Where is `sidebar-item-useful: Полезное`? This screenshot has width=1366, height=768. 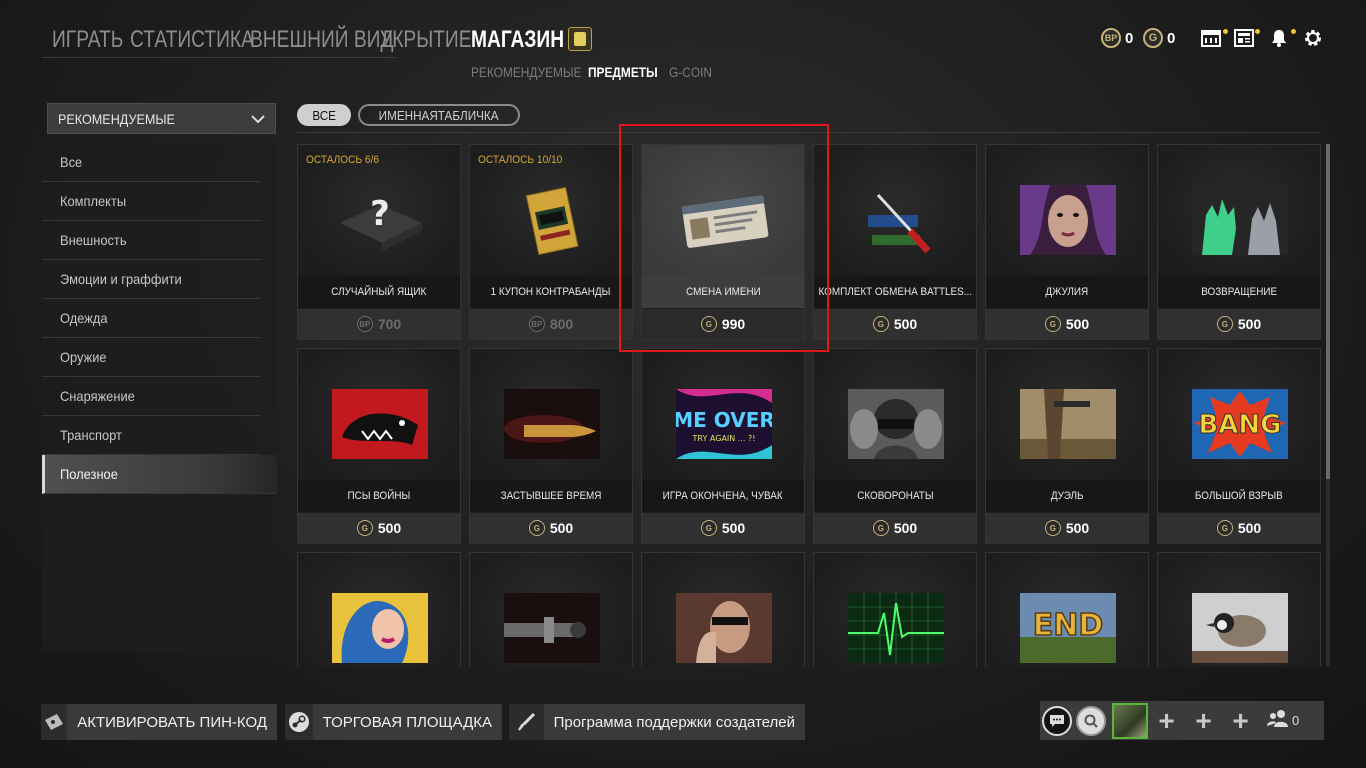 sidebar-item-useful: Полезное is located at coordinates (159, 474).